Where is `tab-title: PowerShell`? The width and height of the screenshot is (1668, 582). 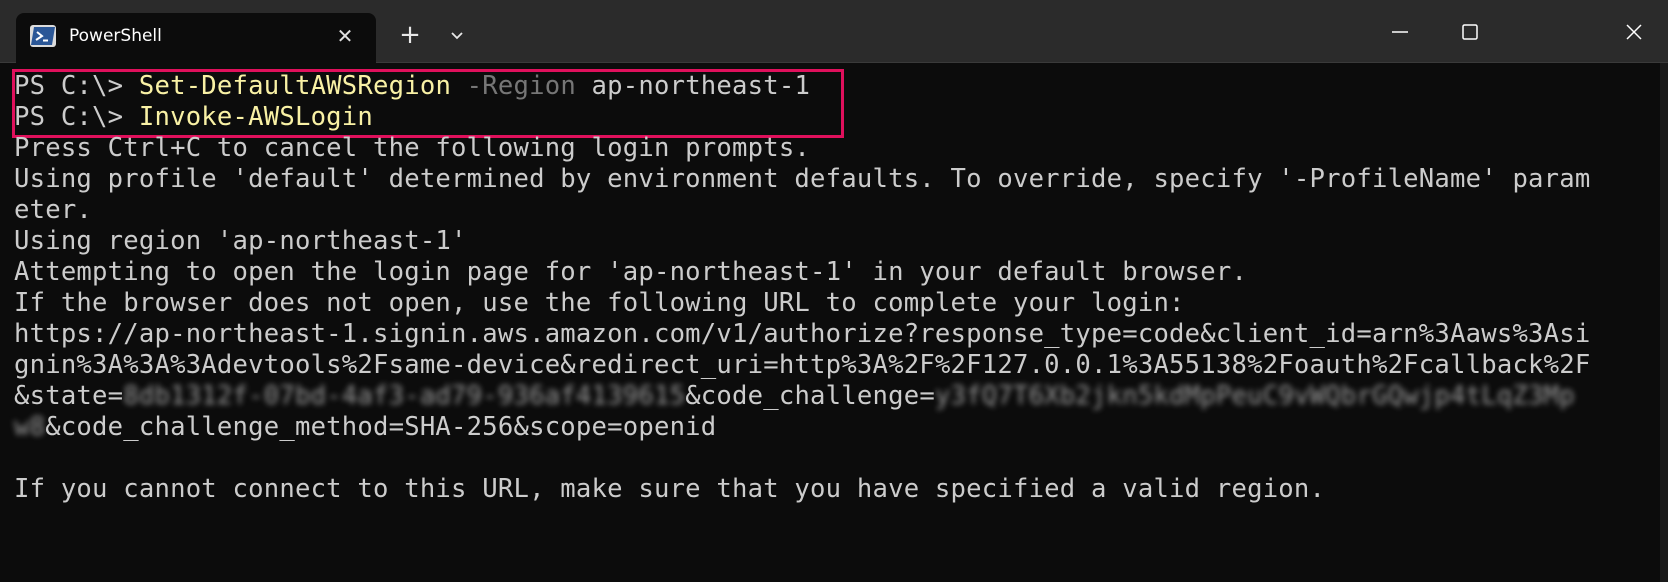
tab-title: PowerShell is located at coordinates (115, 36).